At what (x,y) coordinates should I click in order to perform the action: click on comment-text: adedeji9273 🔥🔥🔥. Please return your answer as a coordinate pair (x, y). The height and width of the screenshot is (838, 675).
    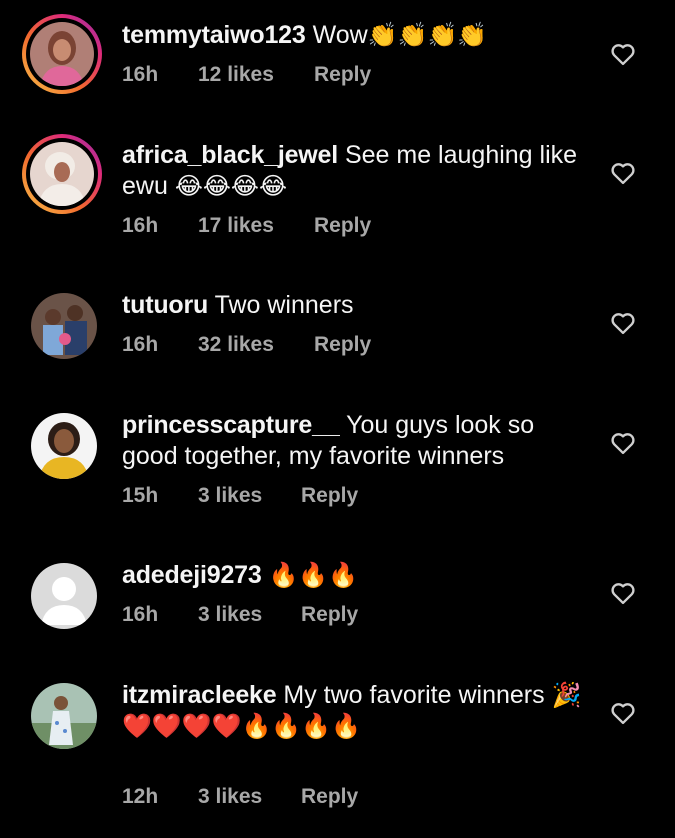
    Looking at the image, I should click on (357, 575).